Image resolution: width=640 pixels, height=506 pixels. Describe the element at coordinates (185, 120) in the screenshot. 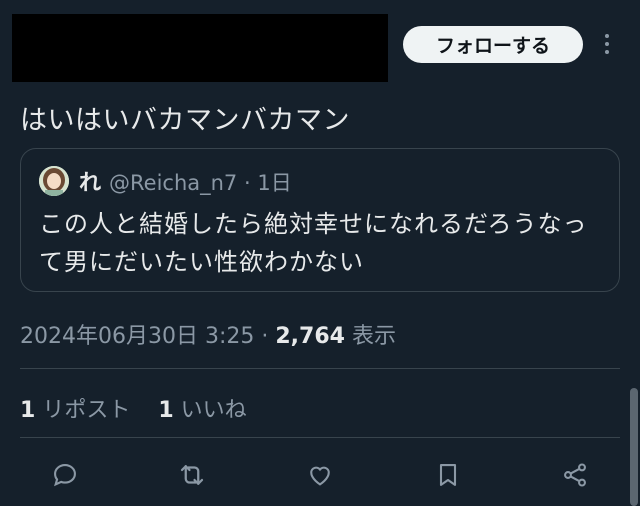

I see `tweet-text: はいはいバカマンバカマン` at that location.